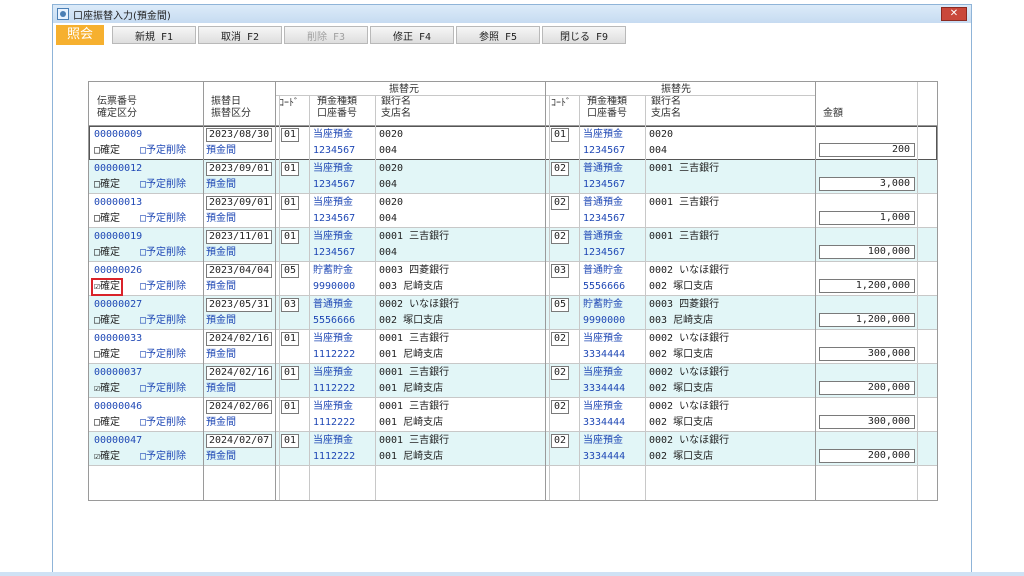 The height and width of the screenshot is (576, 1024). What do you see at coordinates (333, 270) in the screenshot?
I see `from-deposit-type: 貯蓄貯金` at bounding box center [333, 270].